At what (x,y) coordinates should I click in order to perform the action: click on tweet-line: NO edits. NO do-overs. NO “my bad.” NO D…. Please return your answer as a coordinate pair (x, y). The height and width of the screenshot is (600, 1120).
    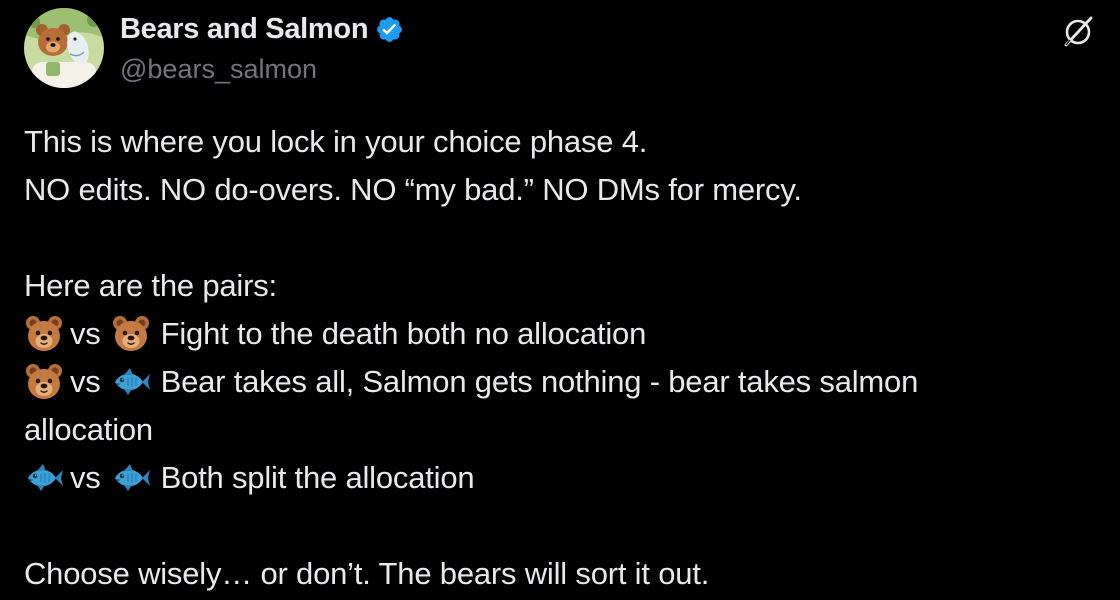
    Looking at the image, I should click on (413, 189).